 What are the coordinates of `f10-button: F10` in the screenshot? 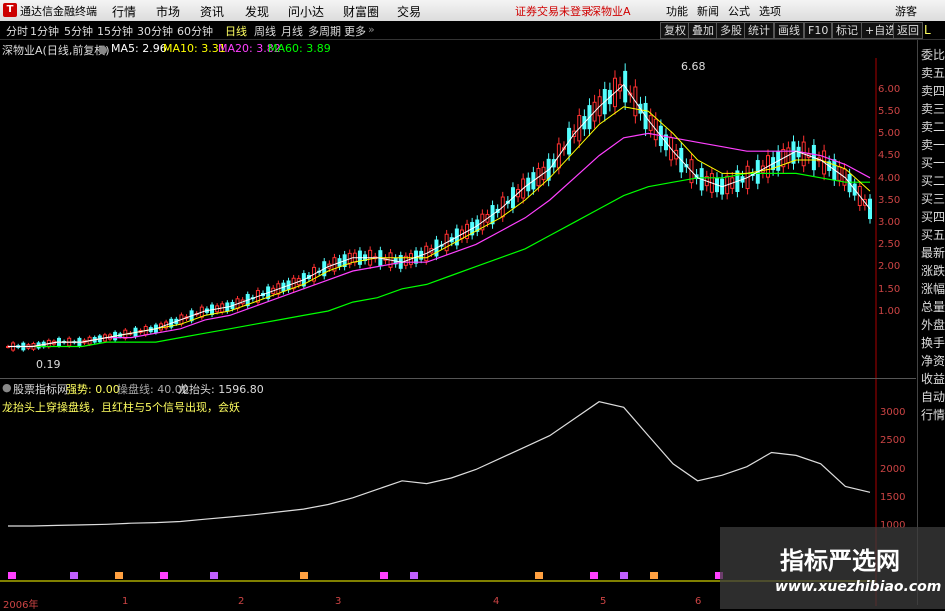 It's located at (818, 30).